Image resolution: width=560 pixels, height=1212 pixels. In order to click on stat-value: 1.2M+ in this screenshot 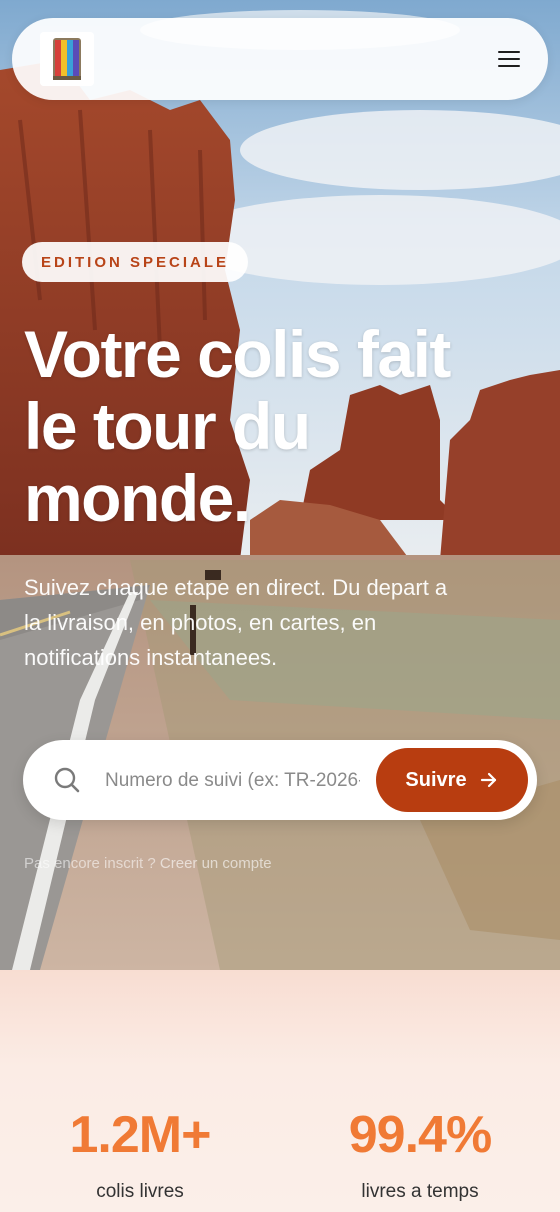, I will do `click(140, 1135)`.